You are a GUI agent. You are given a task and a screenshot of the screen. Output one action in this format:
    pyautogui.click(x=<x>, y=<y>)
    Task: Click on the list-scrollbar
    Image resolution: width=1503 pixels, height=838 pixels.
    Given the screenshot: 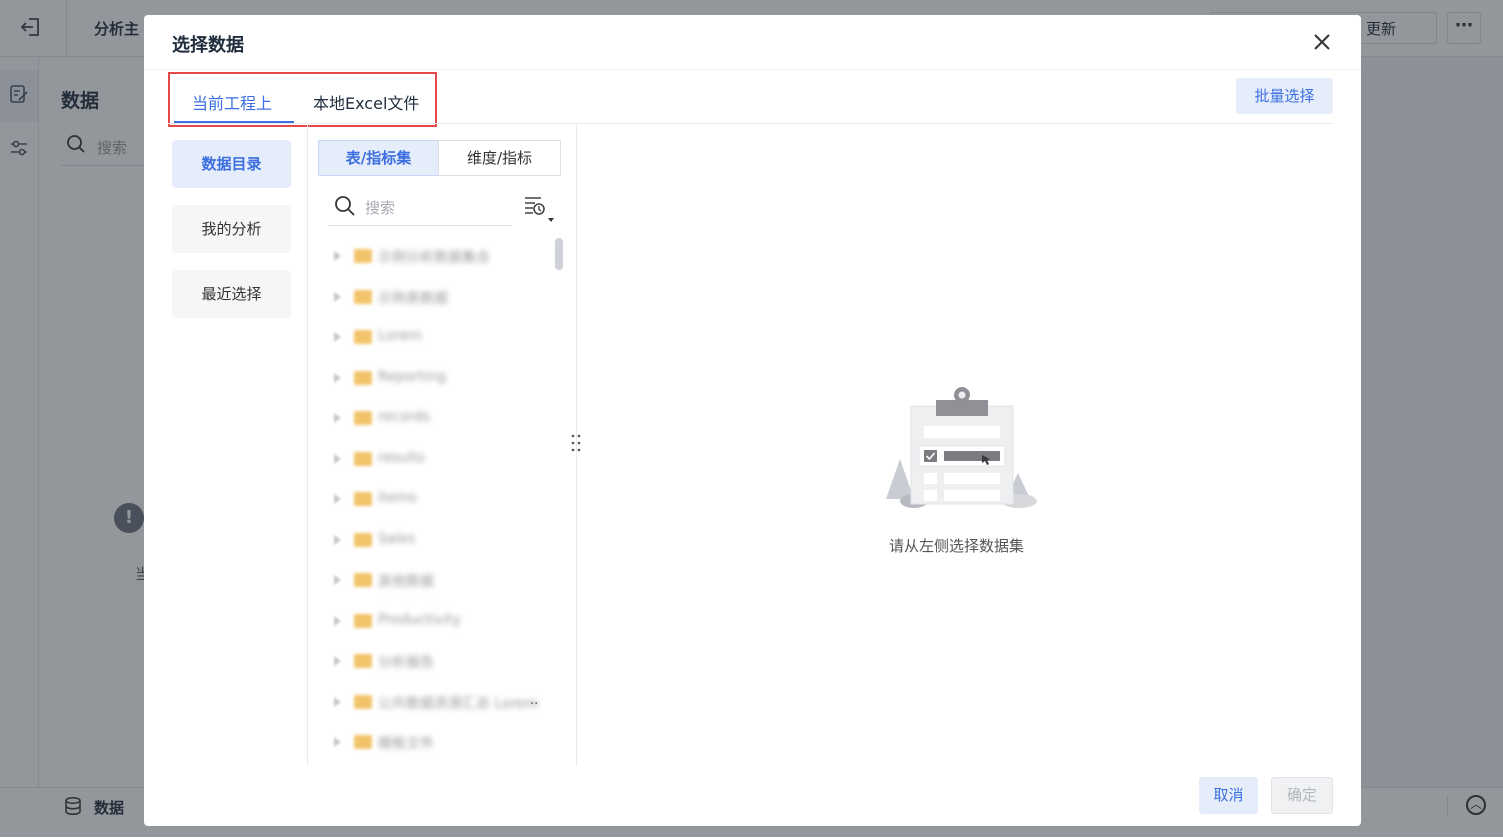 What is the action you would take?
    pyautogui.click(x=559, y=254)
    